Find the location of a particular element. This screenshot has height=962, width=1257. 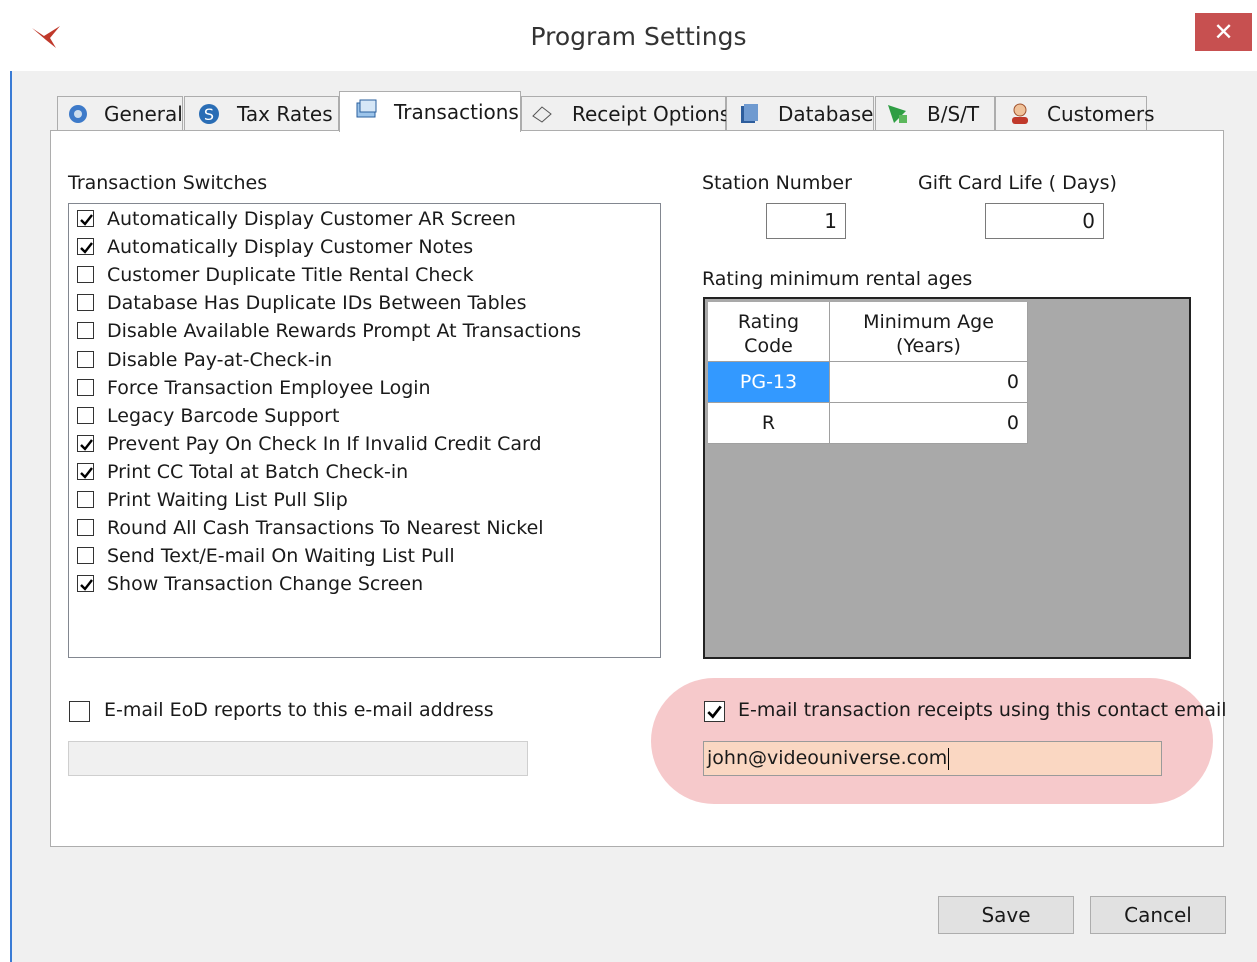

switch-label: Force Transaction Employee Login is located at coordinates (269, 387).